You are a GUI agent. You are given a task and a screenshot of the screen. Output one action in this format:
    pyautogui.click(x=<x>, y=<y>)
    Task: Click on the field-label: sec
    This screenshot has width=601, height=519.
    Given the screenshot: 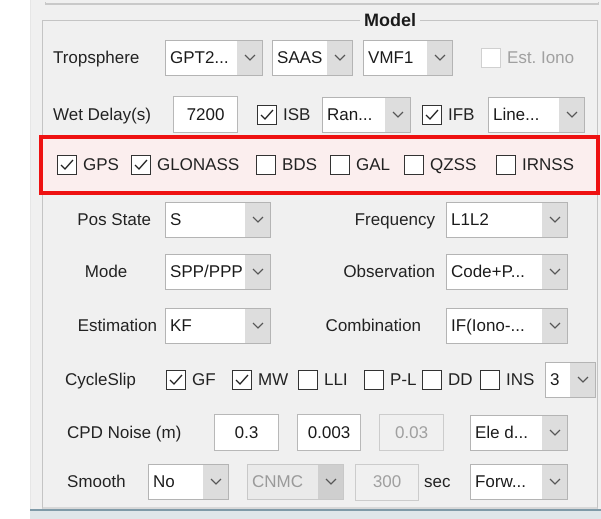 What is the action you would take?
    pyautogui.click(x=438, y=482)
    